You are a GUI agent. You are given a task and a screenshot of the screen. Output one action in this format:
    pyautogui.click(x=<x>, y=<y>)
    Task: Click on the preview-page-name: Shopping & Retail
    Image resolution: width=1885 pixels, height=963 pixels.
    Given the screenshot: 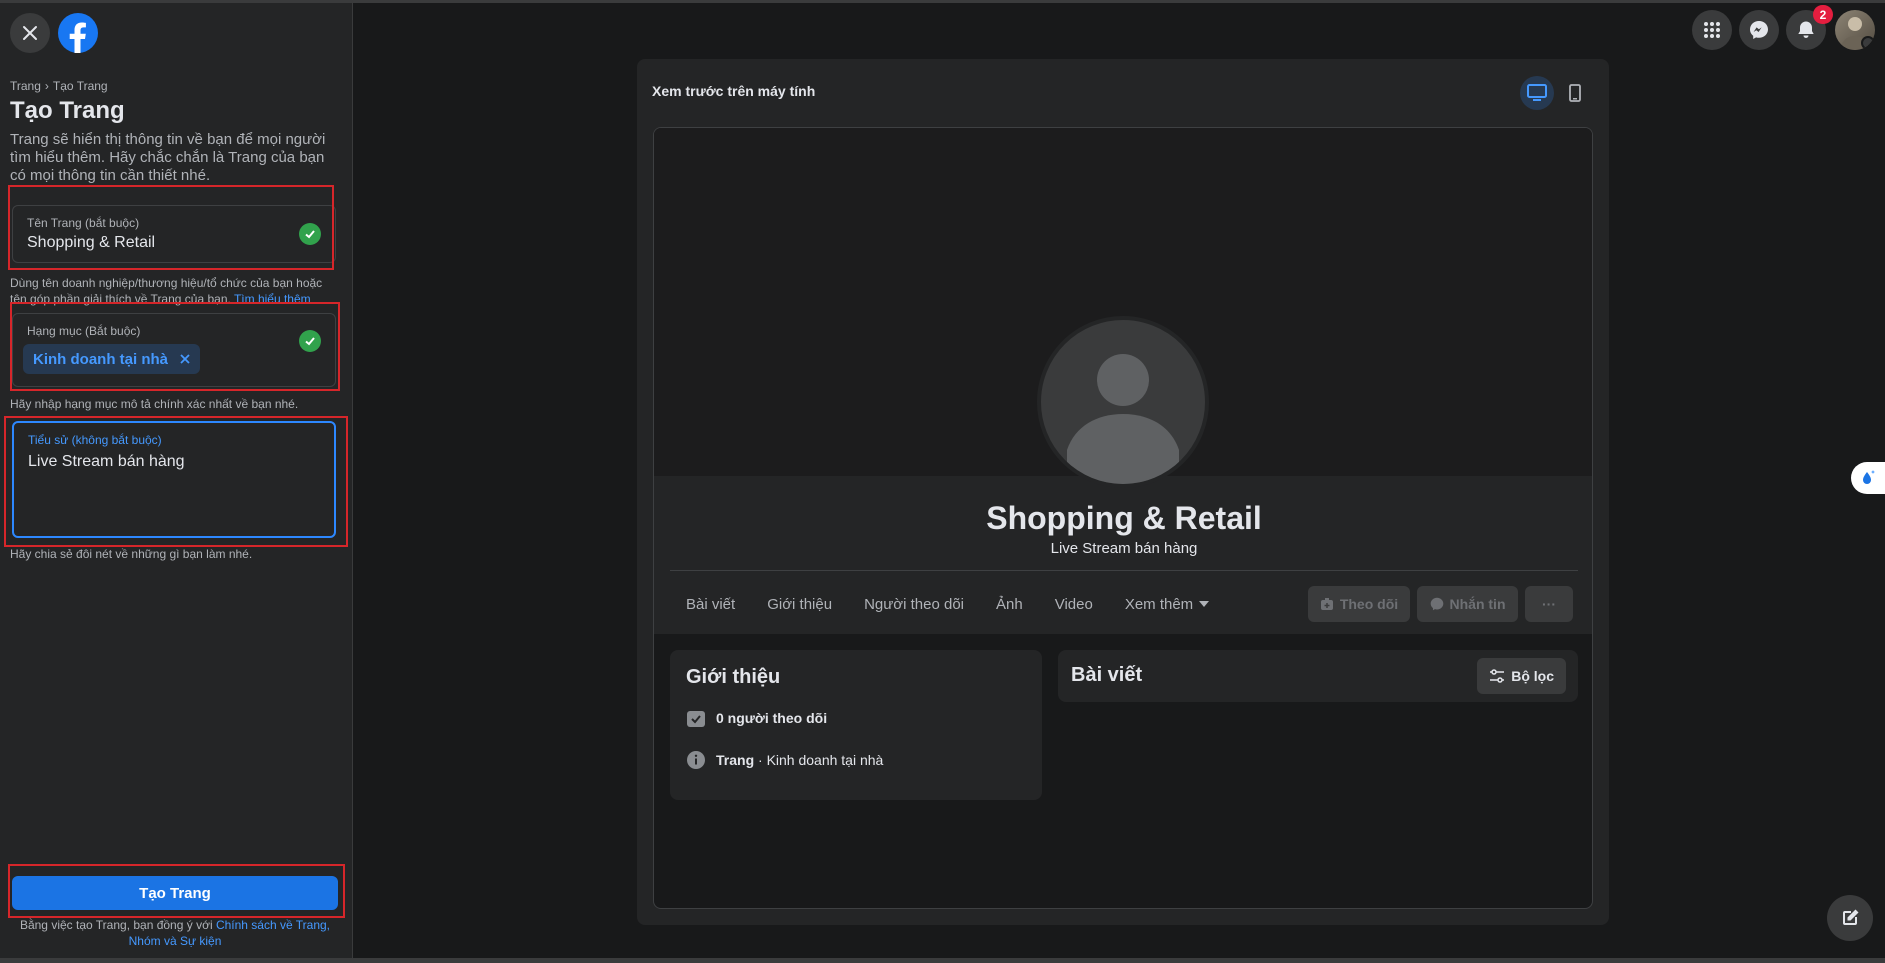 What is the action you would take?
    pyautogui.click(x=1124, y=518)
    